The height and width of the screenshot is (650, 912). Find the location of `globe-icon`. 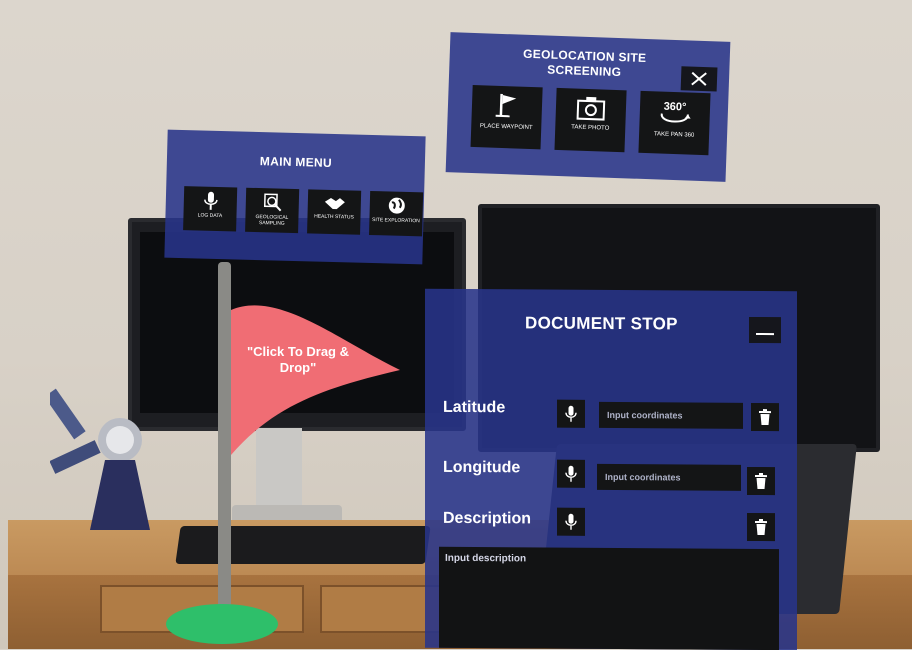

globe-icon is located at coordinates (396, 205).